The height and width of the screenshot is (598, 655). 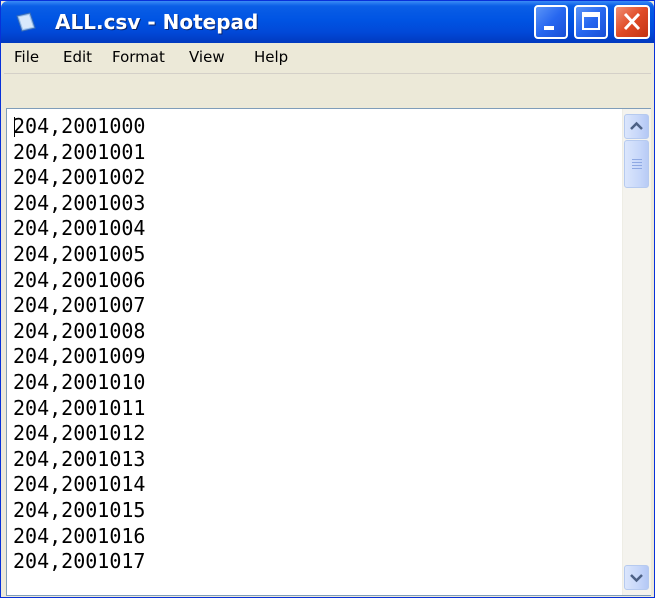 What do you see at coordinates (271, 57) in the screenshot?
I see `menu-help: Help` at bounding box center [271, 57].